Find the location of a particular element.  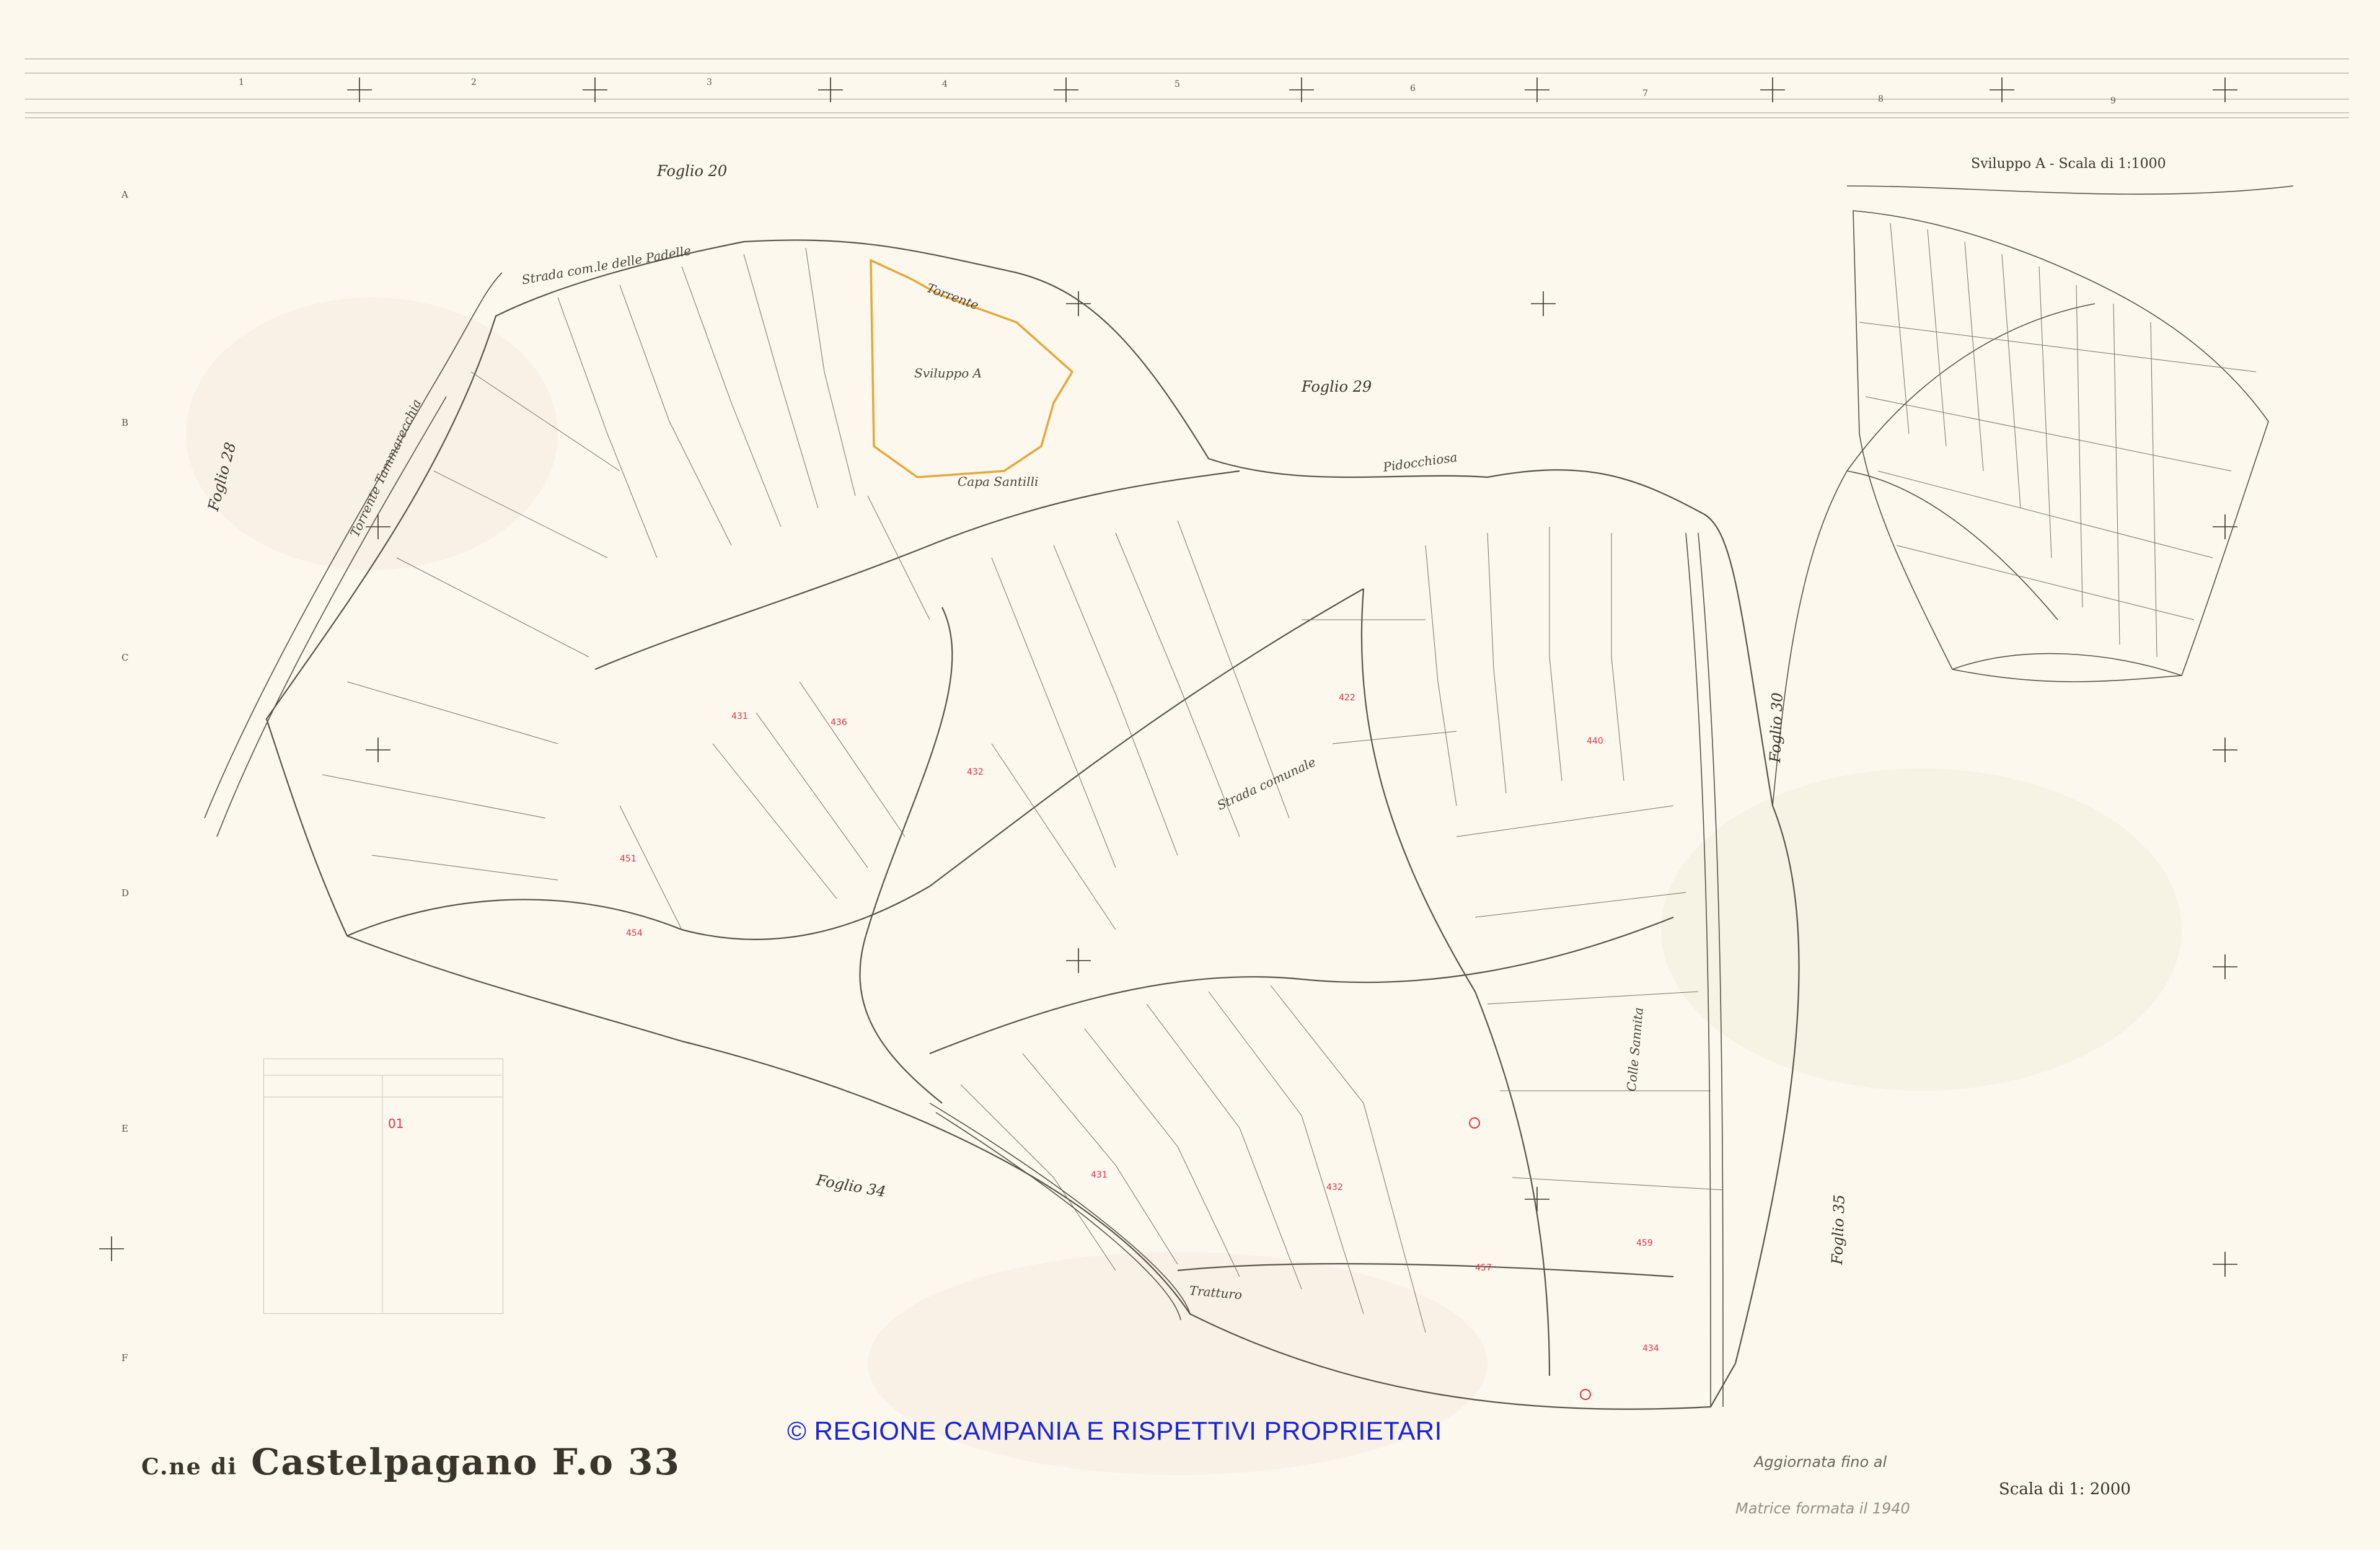

neighbour-sheet-label: Foglio 30 is located at coordinates (1776, 727).